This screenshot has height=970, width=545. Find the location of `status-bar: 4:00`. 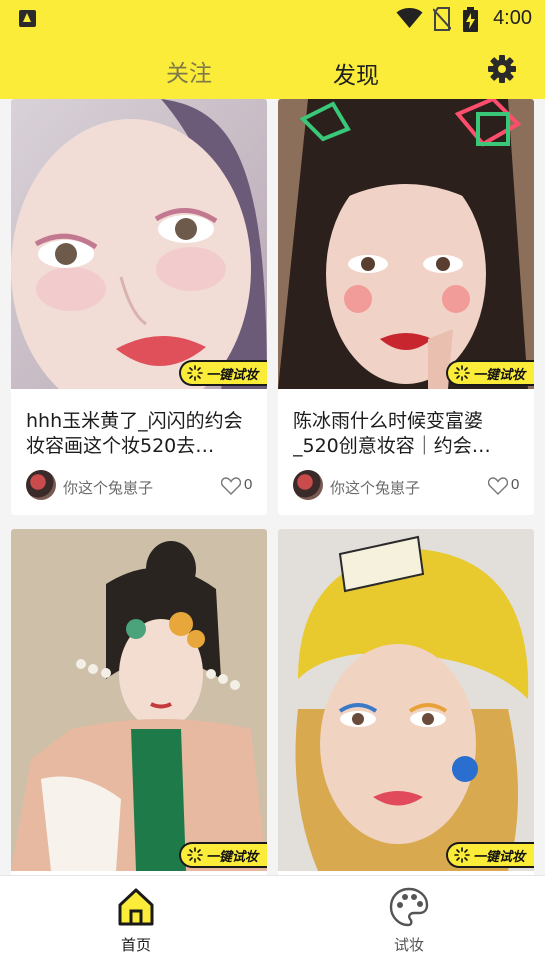

status-bar: 4:00 is located at coordinates (272, 19).